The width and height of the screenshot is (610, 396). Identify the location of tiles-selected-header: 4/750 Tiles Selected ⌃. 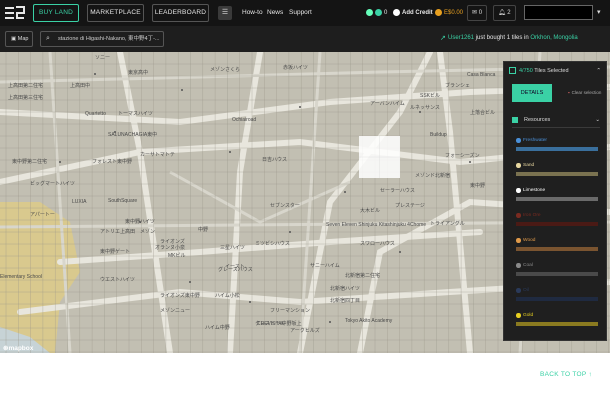
(555, 71).